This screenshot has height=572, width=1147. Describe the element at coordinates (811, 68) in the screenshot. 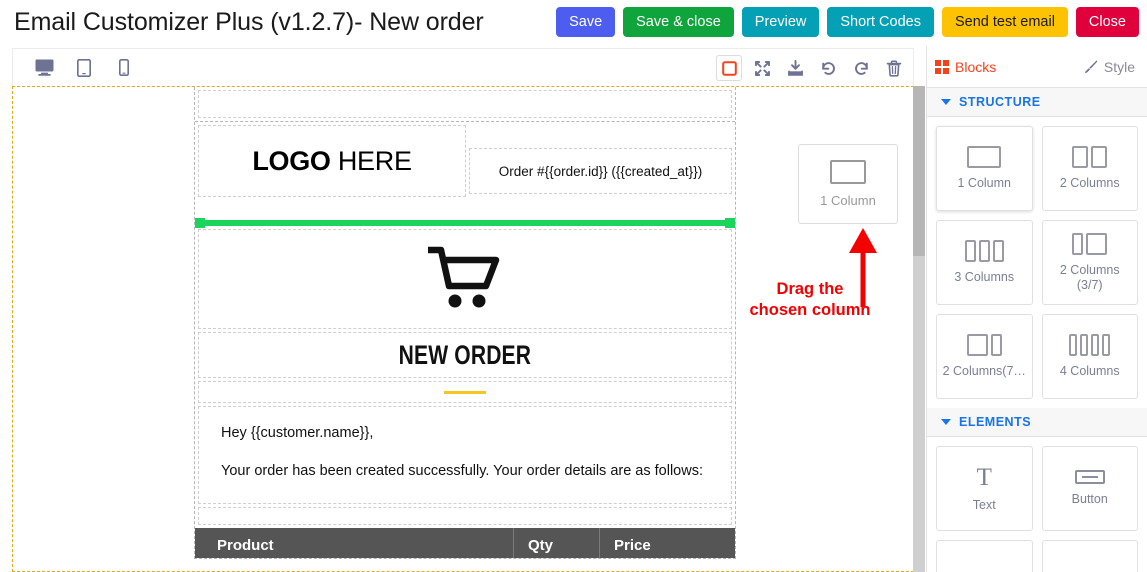

I see `toolbar-actions` at that location.